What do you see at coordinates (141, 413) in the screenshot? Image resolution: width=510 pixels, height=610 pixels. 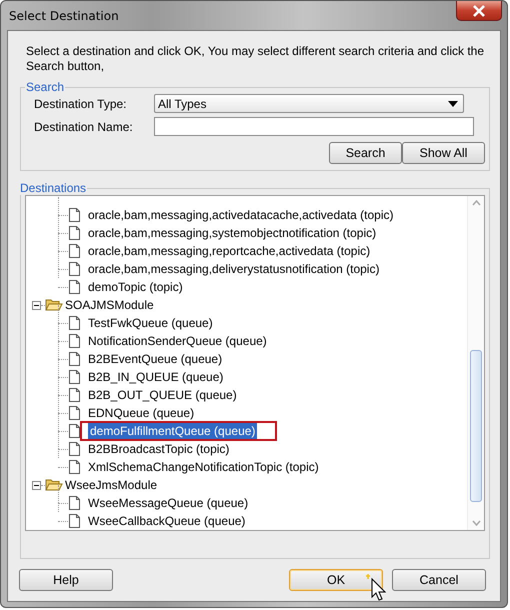 I see `tree-item: EDNQueue (queue)` at bounding box center [141, 413].